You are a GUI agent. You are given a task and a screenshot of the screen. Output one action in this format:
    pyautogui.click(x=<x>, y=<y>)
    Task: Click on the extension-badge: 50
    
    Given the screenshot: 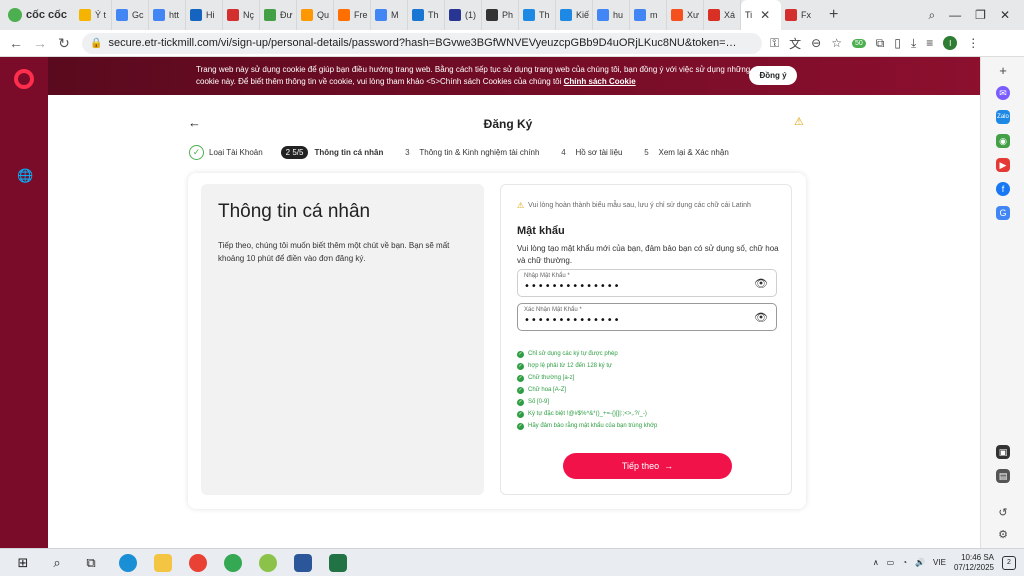 What is the action you would take?
    pyautogui.click(x=858, y=43)
    